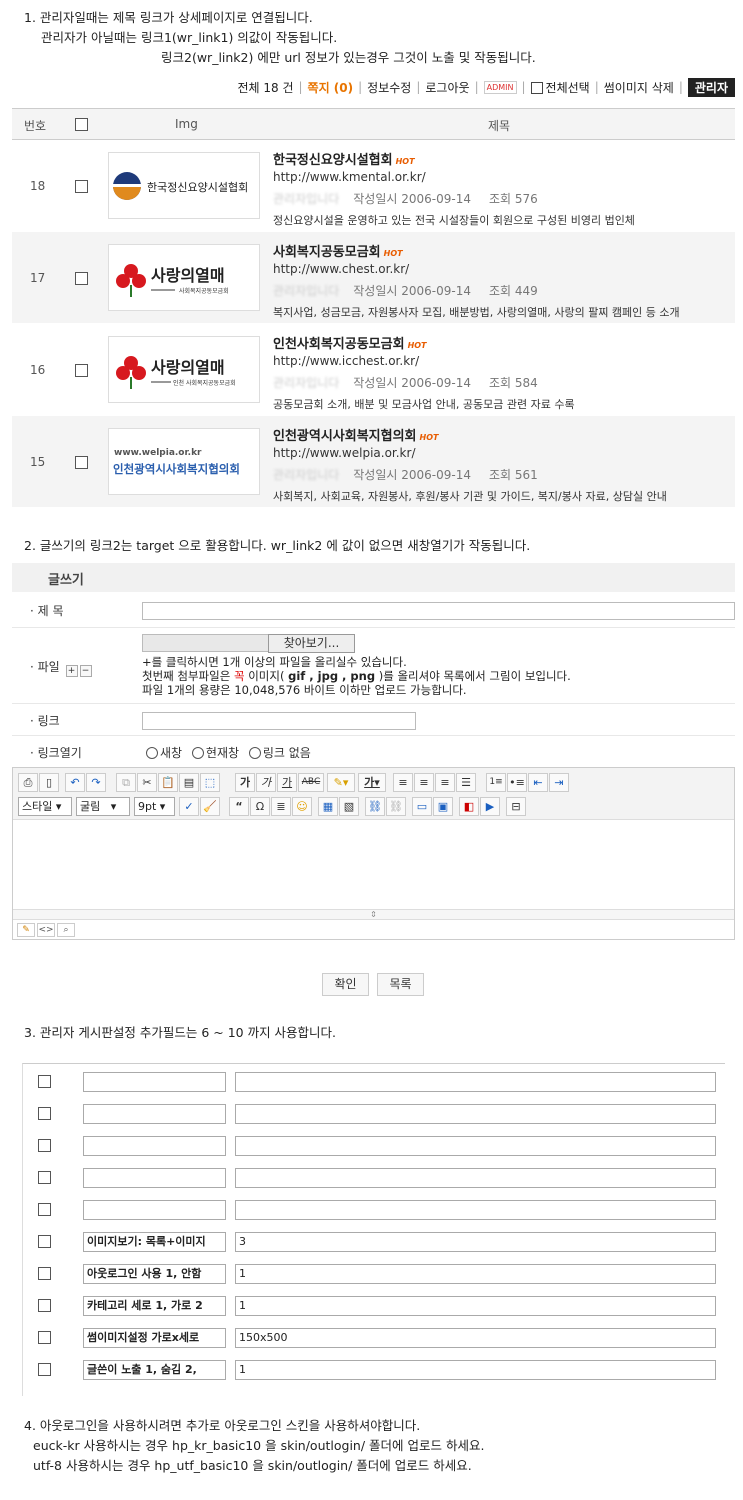 The height and width of the screenshot is (1500, 743). I want to click on align-right-icon: ≡, so click(445, 782).